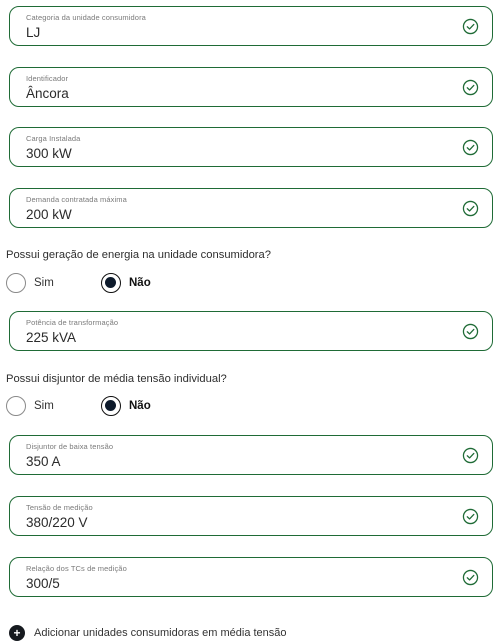 This screenshot has height=641, width=495. I want to click on field-demanda-contratada: Demanda contratada máxima 200 kW, so click(251, 208).